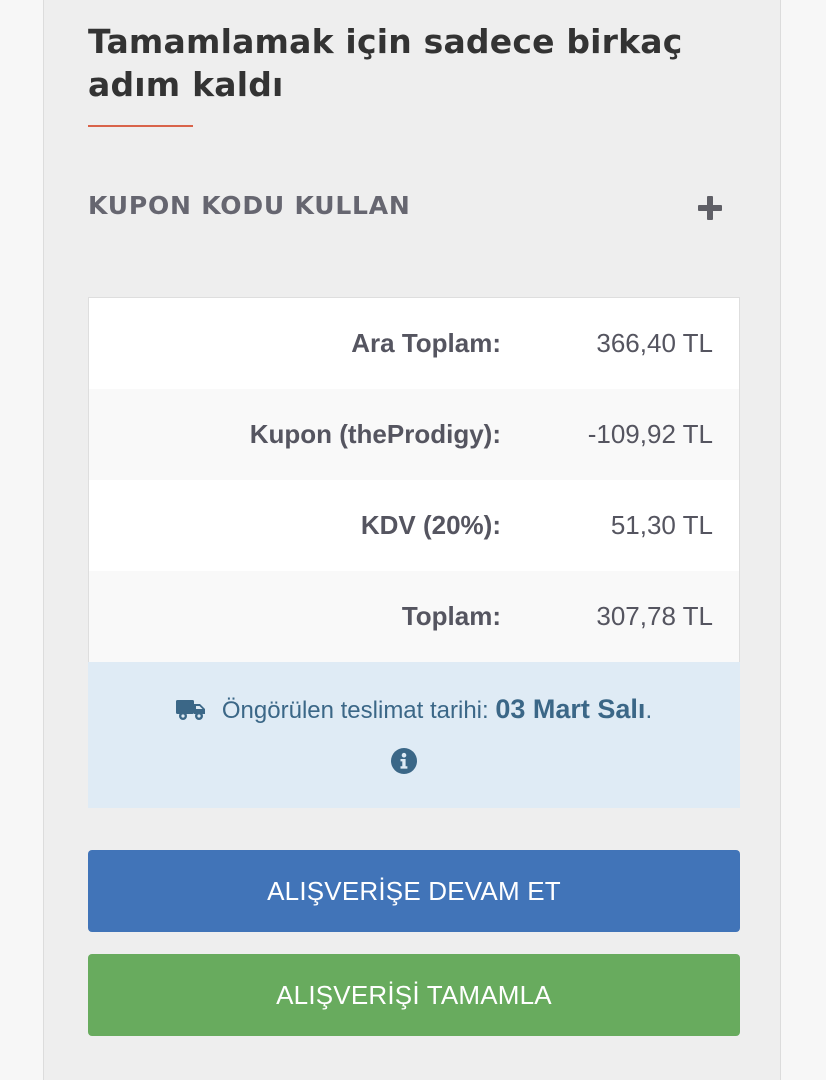 The image size is (826, 1080). I want to click on continue-shopping-button: ALIŞVERİŞE DEVAM ET, so click(414, 891).